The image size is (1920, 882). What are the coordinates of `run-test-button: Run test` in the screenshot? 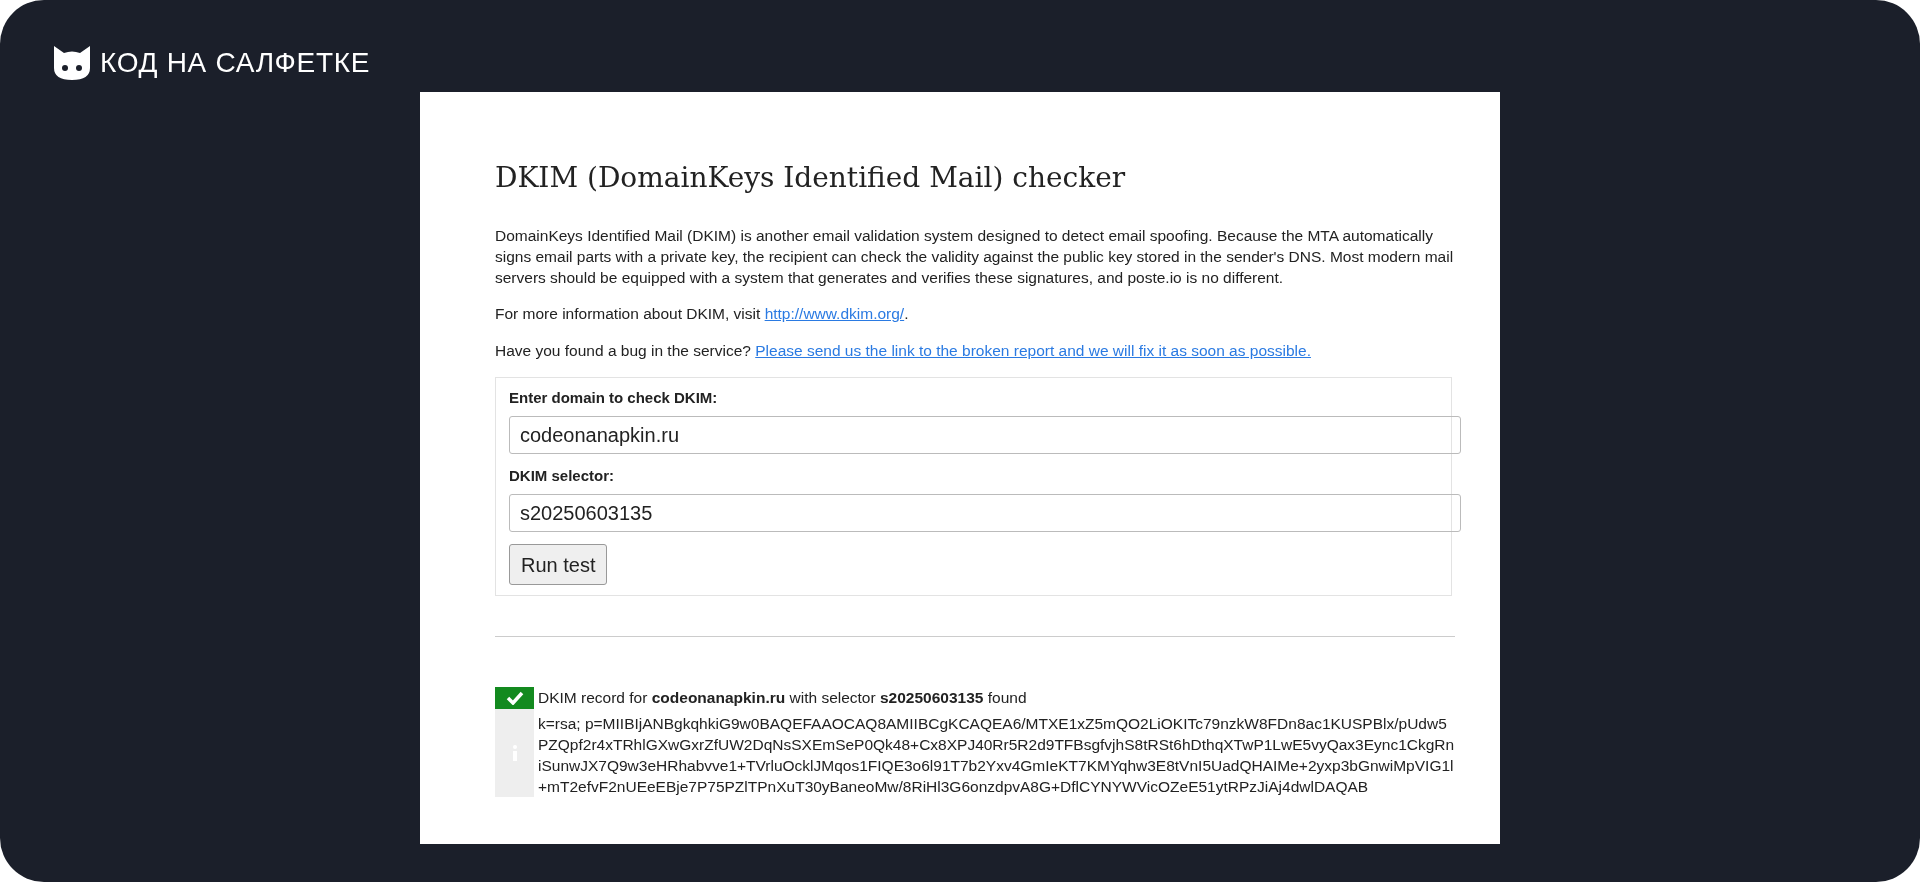 It's located at (558, 564).